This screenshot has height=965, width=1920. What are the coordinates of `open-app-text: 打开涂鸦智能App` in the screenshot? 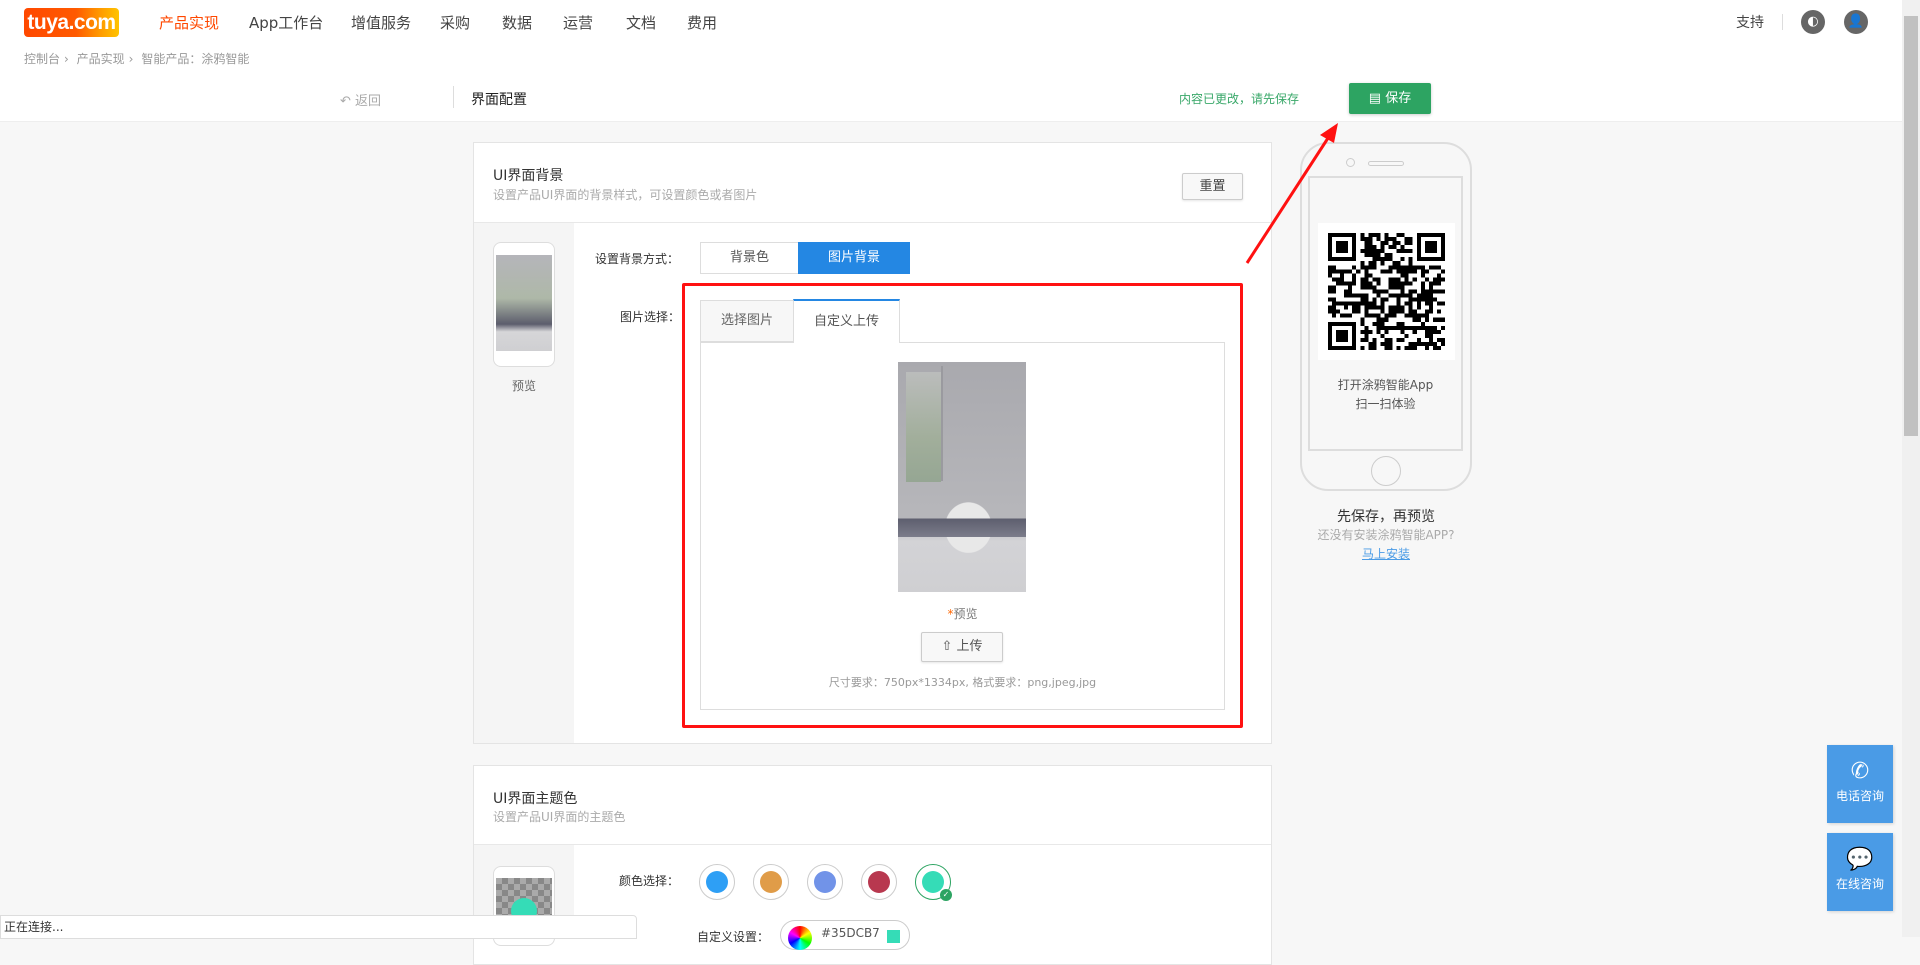 It's located at (1385, 385).